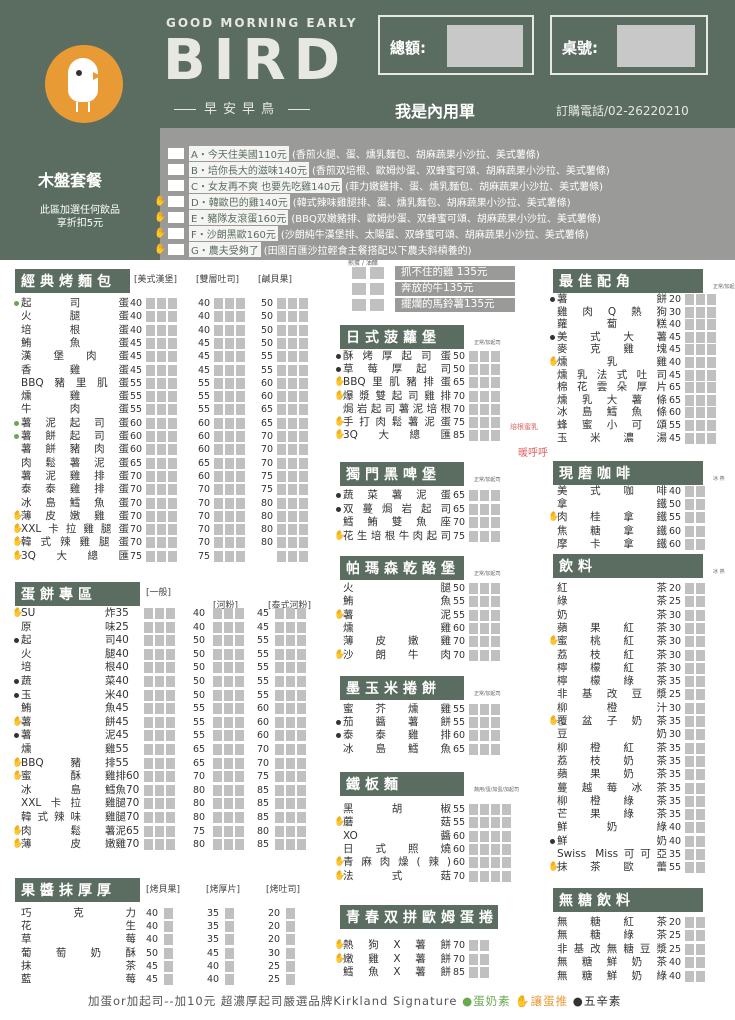  Describe the element at coordinates (359, 273) in the screenshot. I see `farmer-option-box` at that location.